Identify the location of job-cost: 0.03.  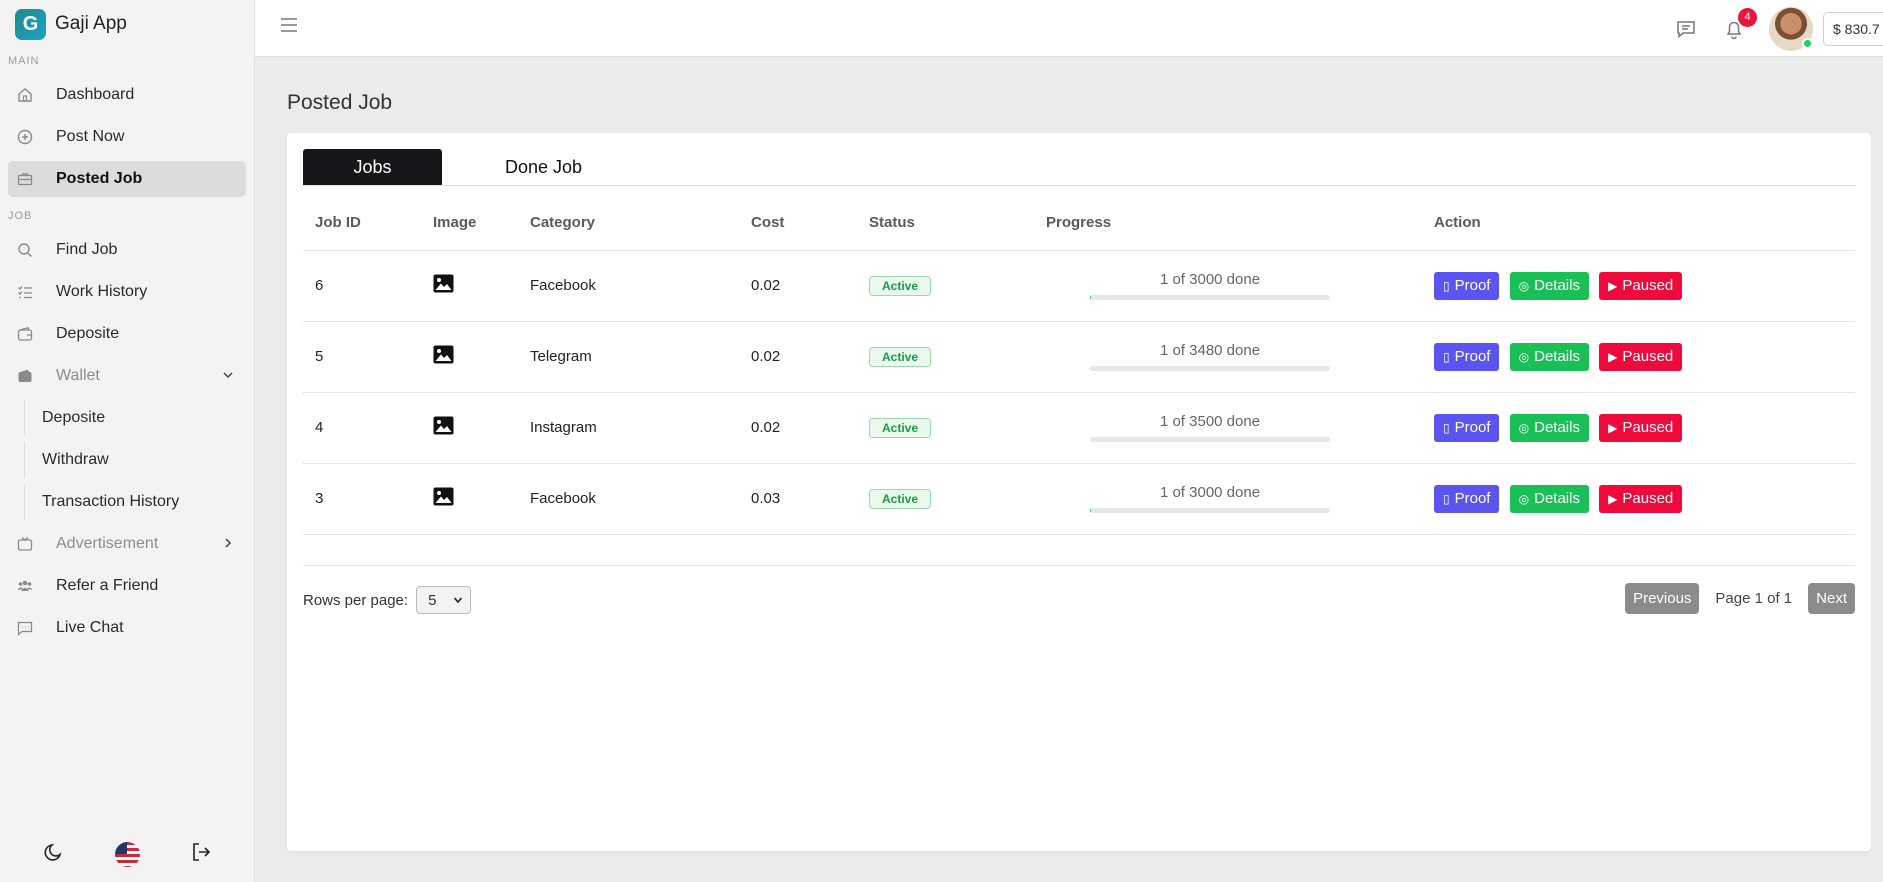
(798, 499).